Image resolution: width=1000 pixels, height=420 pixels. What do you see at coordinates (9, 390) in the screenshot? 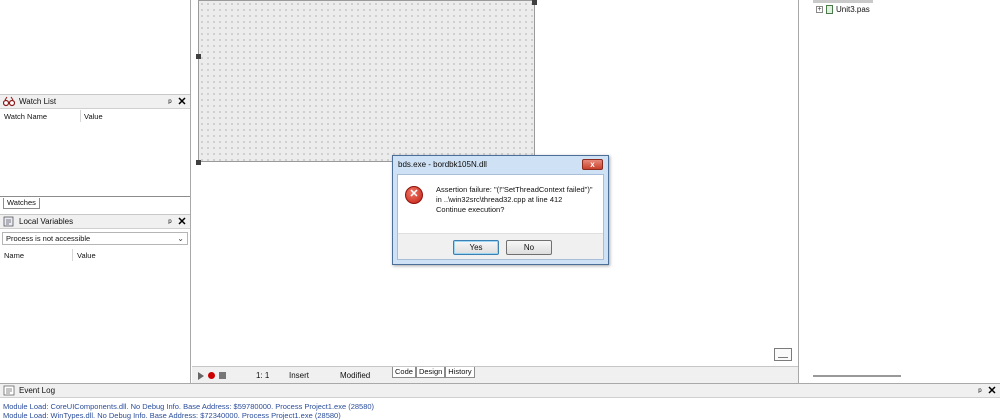
I see `event-log-icon` at bounding box center [9, 390].